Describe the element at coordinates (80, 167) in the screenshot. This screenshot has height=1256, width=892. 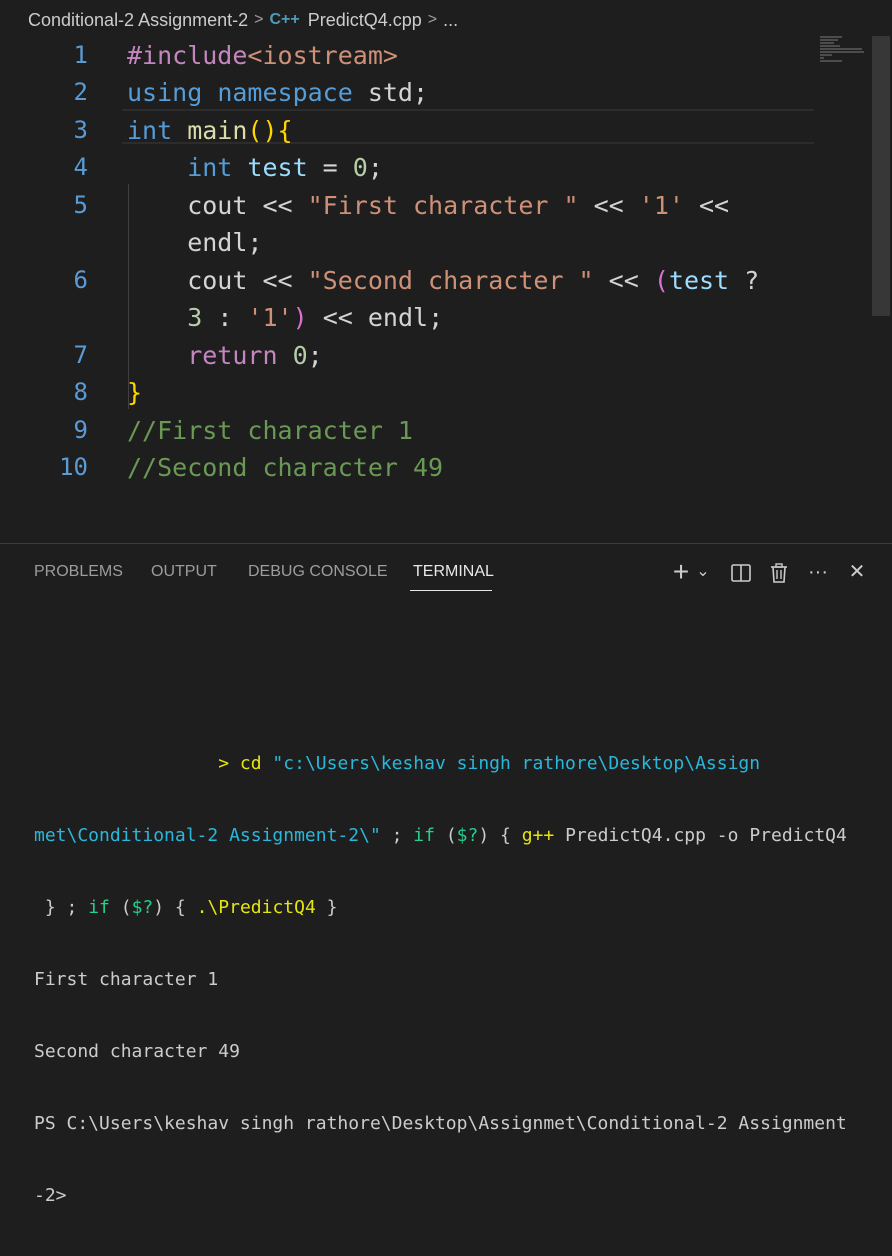
I see `line-number: 4` at that location.